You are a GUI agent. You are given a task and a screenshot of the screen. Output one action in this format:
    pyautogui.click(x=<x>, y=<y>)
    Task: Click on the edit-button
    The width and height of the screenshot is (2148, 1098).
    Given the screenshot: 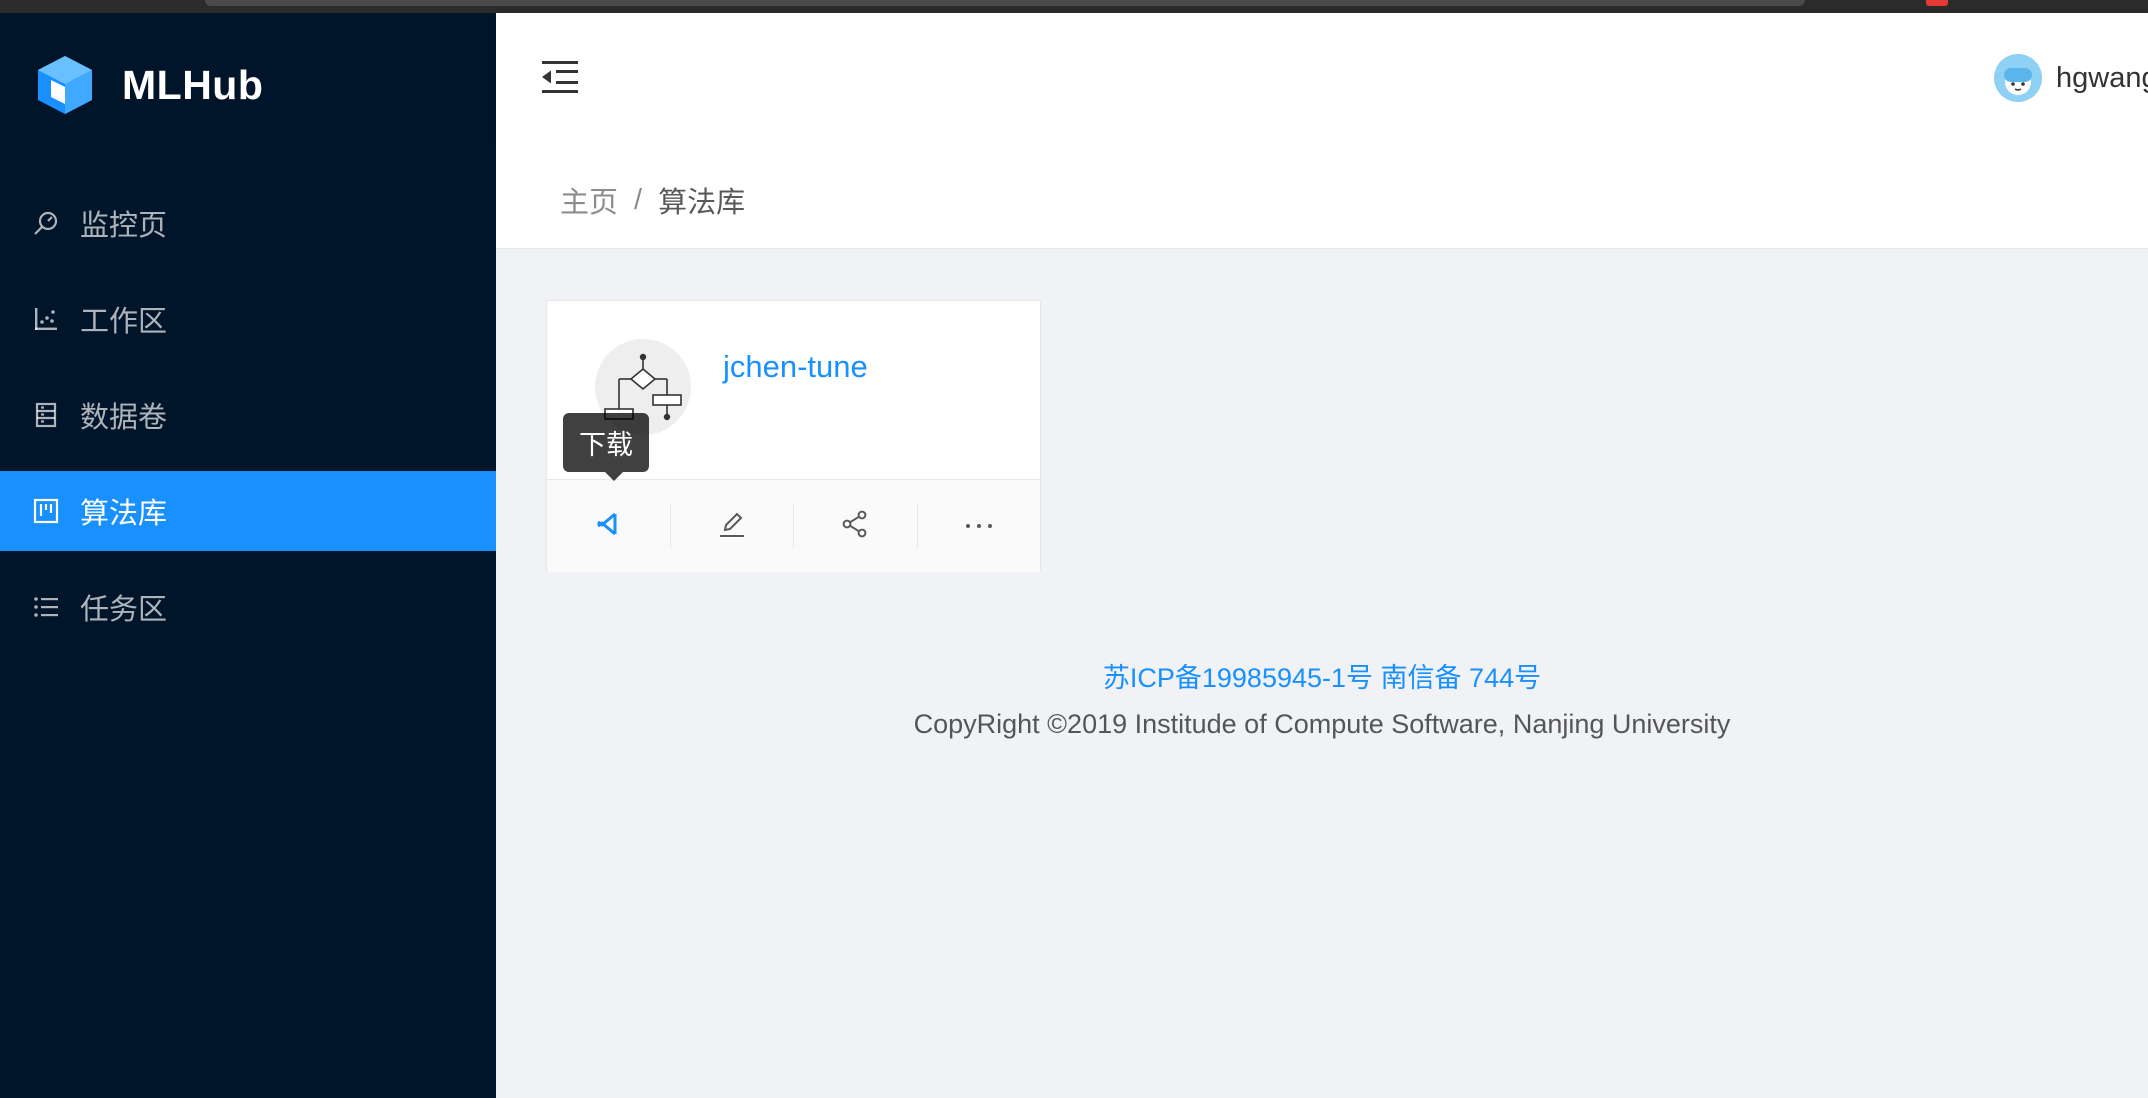 What is the action you would take?
    pyautogui.click(x=732, y=526)
    